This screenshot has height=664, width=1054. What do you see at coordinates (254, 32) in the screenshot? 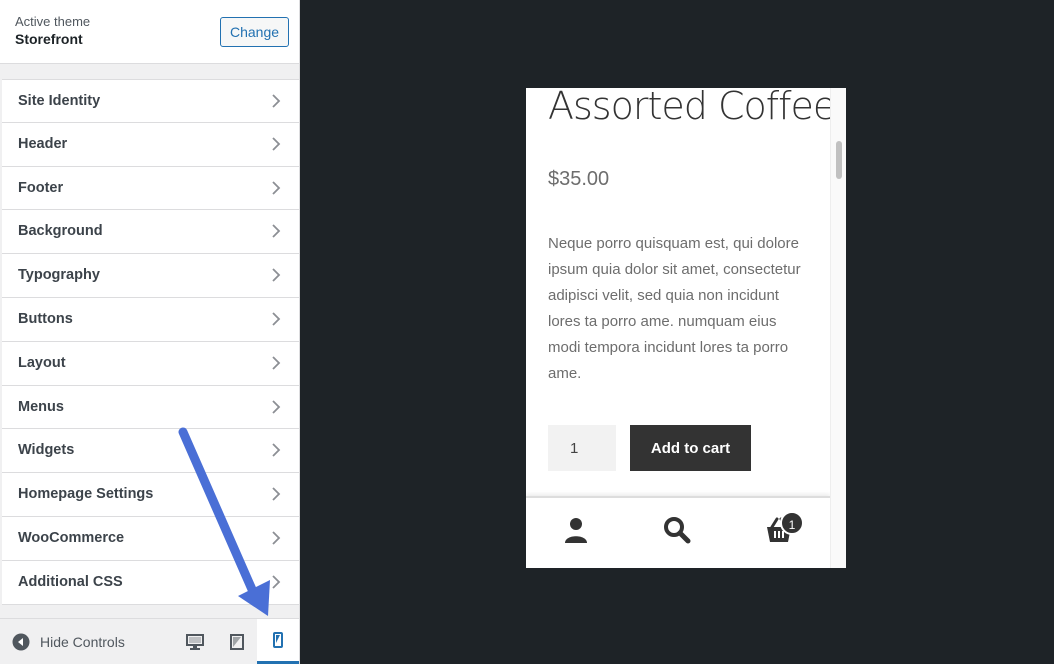
I see `change-theme-button: Change` at bounding box center [254, 32].